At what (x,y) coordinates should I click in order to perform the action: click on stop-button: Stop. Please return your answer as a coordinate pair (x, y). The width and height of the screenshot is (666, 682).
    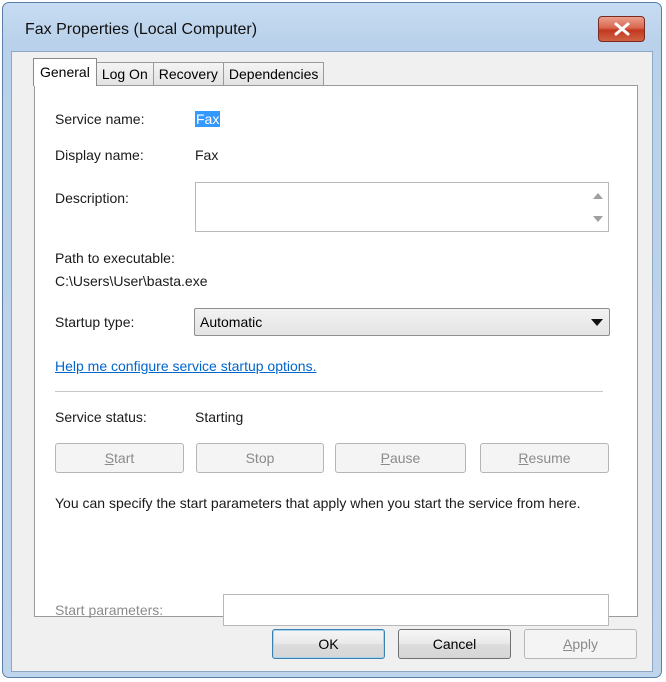
    Looking at the image, I should click on (260, 458).